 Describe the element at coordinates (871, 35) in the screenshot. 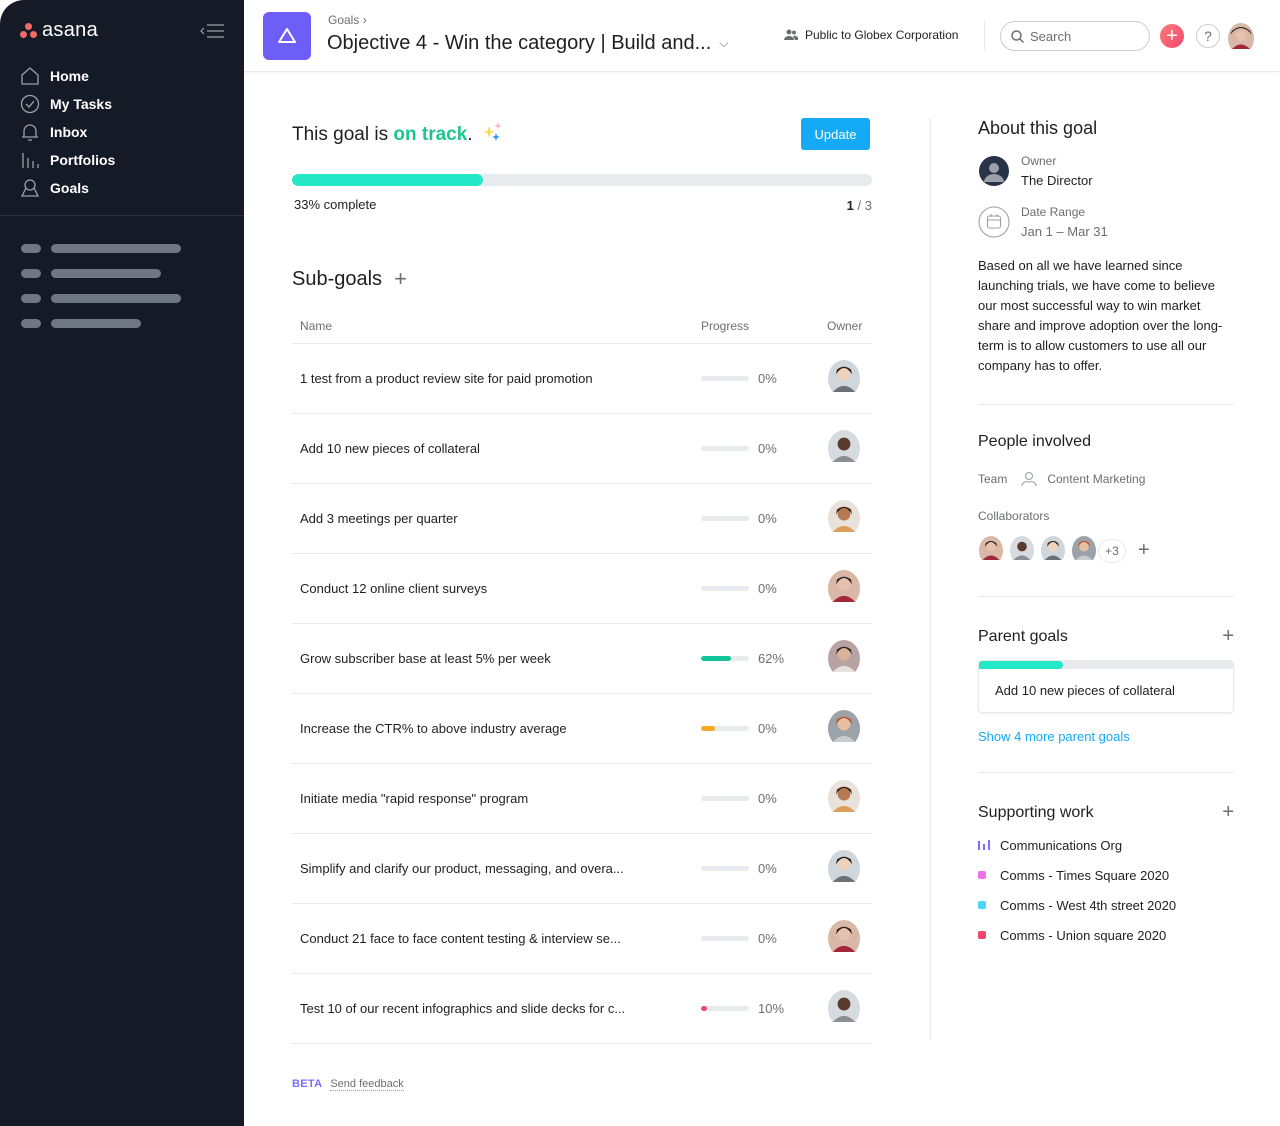

I see `privacy-setting: Public to Globex Corporation` at that location.